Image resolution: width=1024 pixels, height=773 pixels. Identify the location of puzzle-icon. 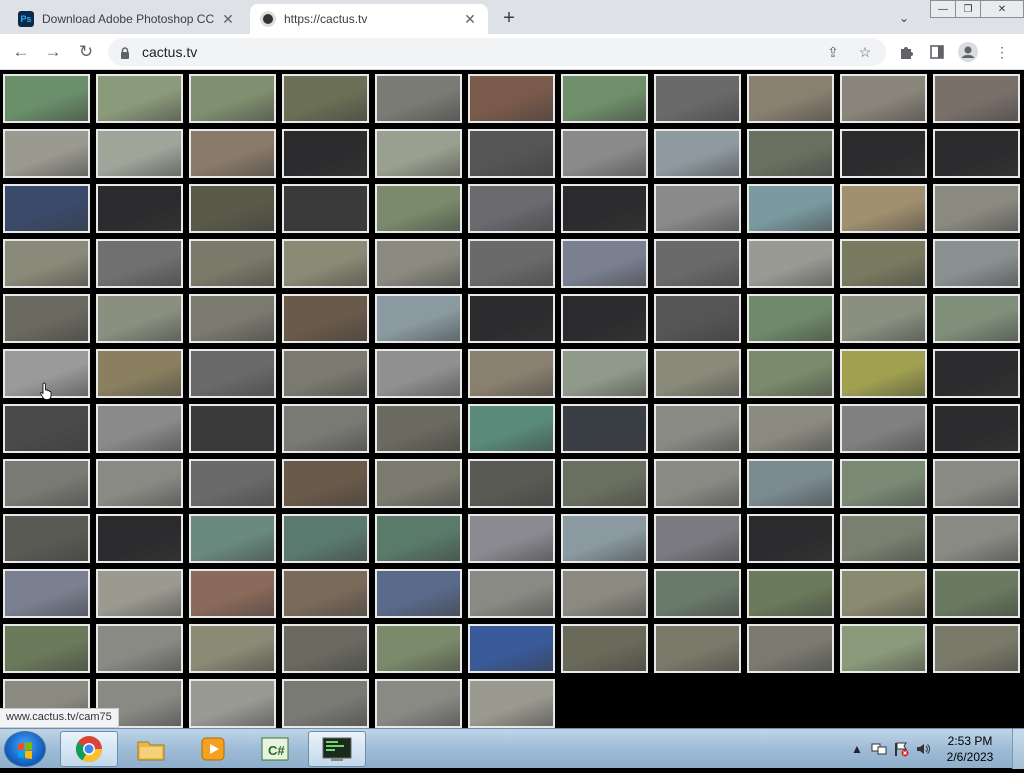
(906, 52).